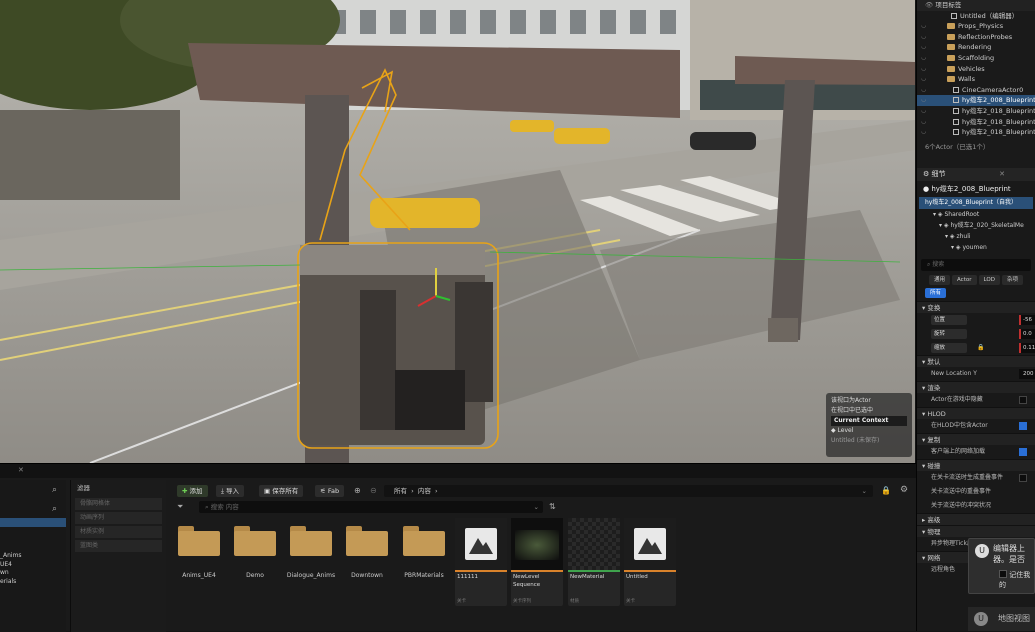  What do you see at coordinates (976, 214) in the screenshot?
I see `component-tree-item: ▾ ◈ SharedRoot` at bounding box center [976, 214].